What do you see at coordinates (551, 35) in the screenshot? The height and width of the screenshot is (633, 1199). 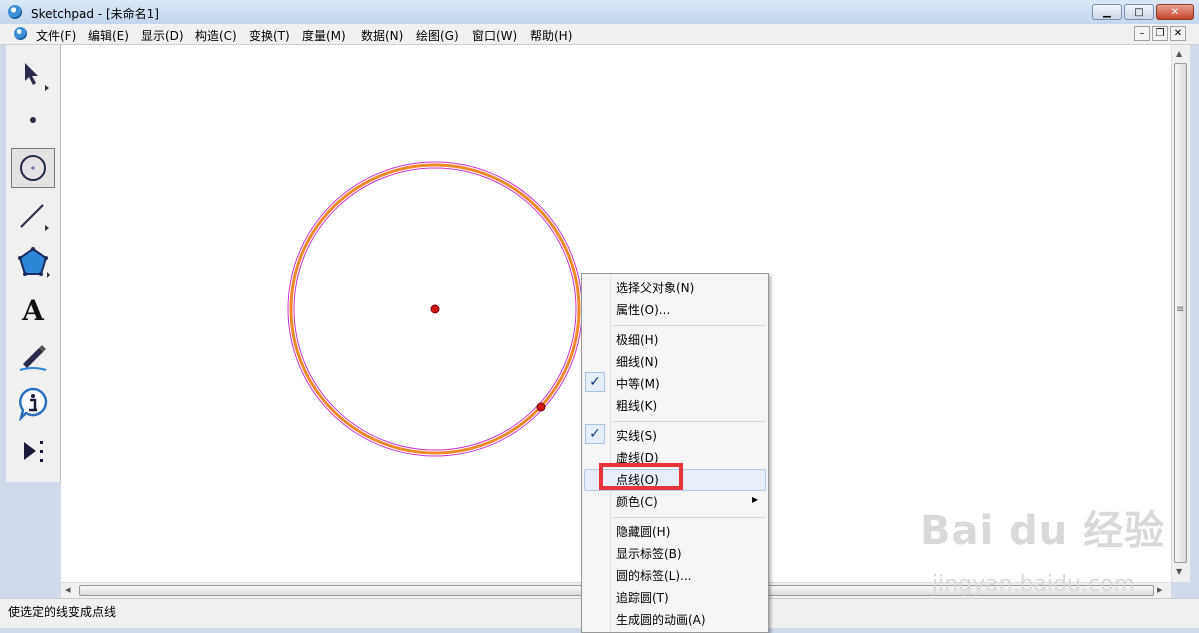 I see `menu-help: 帮助(H)` at bounding box center [551, 35].